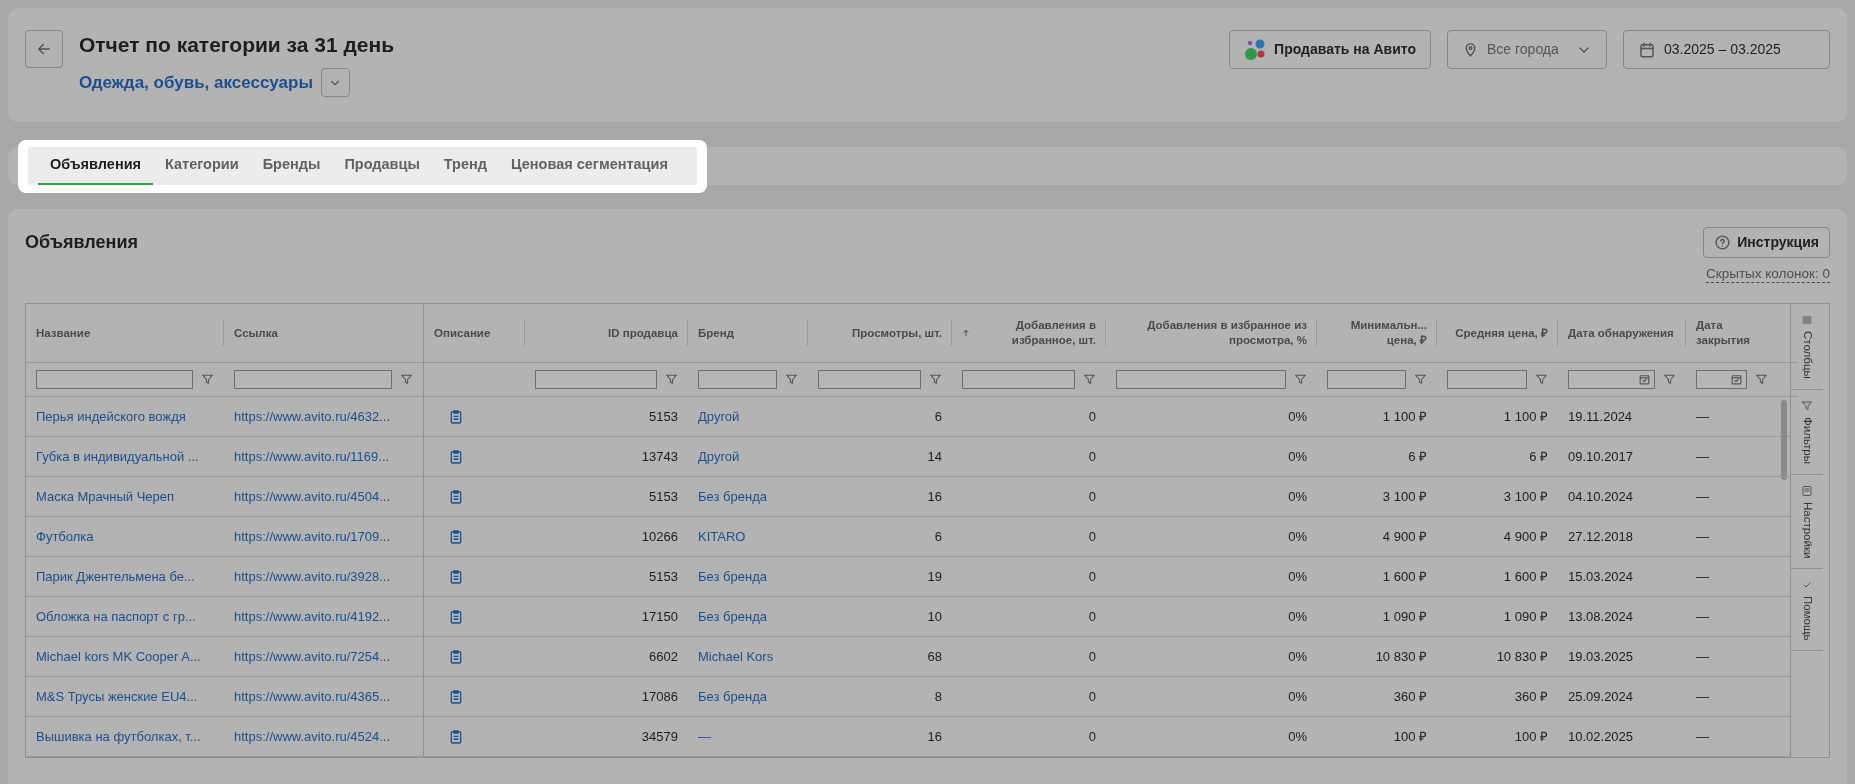  Describe the element at coordinates (722, 536) in the screenshot. I see `table-link: KITARO` at that location.